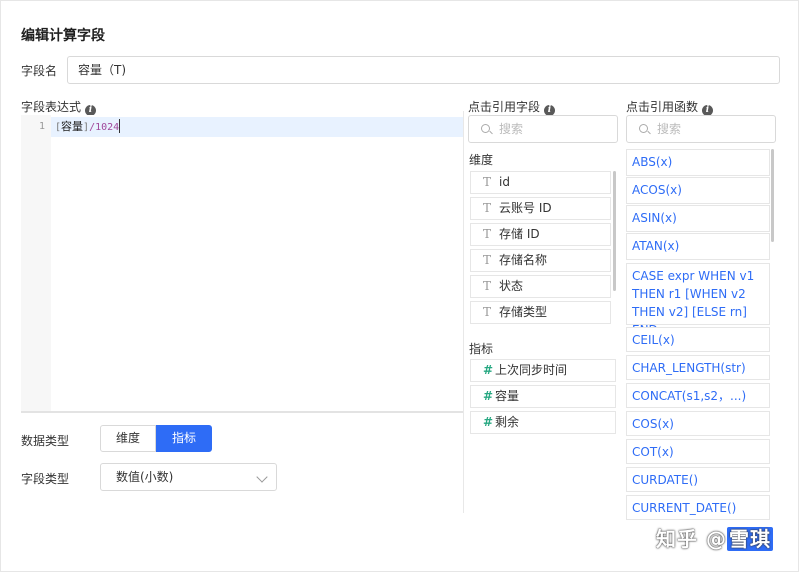  I want to click on function-search-input: 搜索, so click(701, 129).